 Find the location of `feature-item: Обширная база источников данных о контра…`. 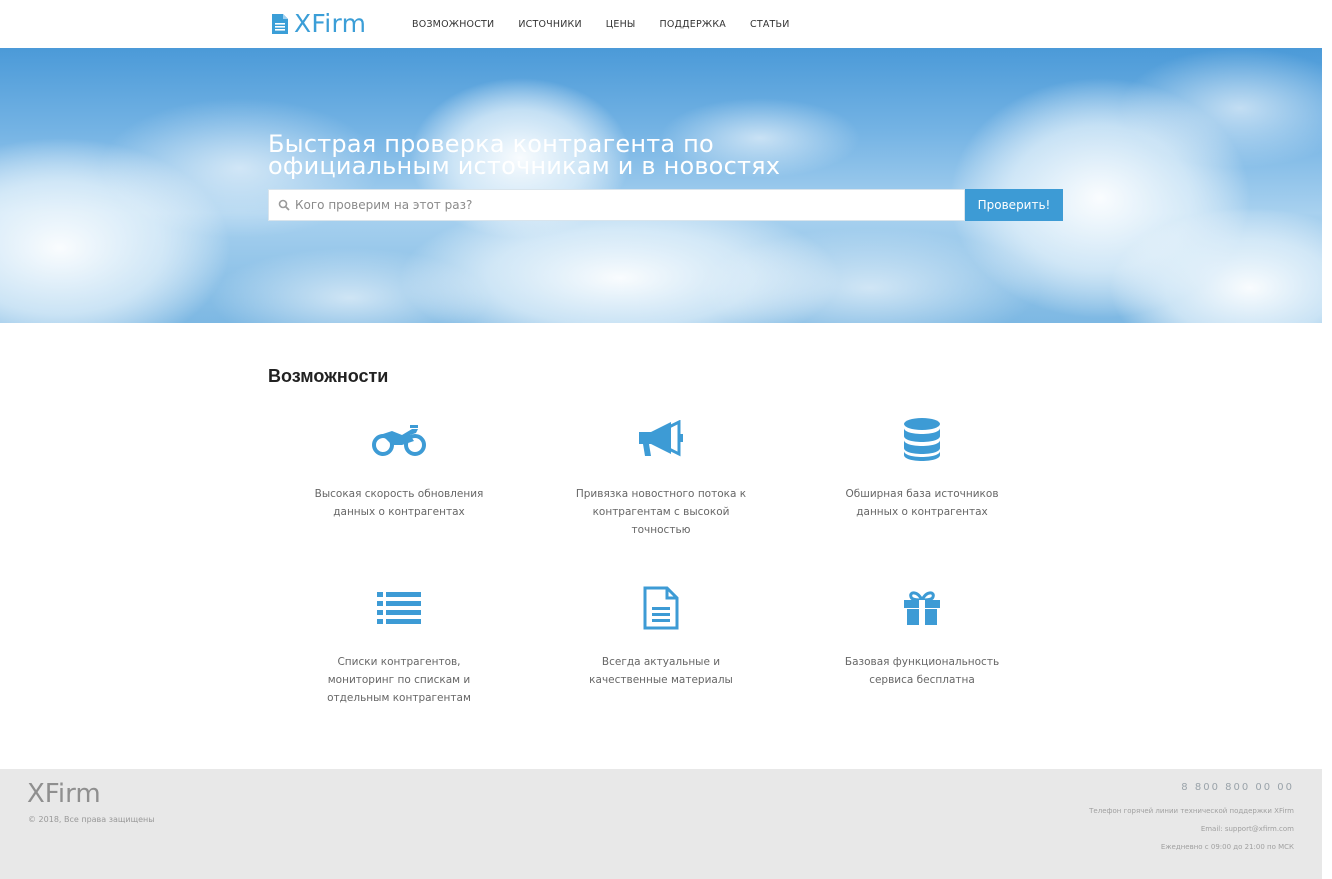

feature-item: Обширная база источников данных о контра… is located at coordinates (922, 468).